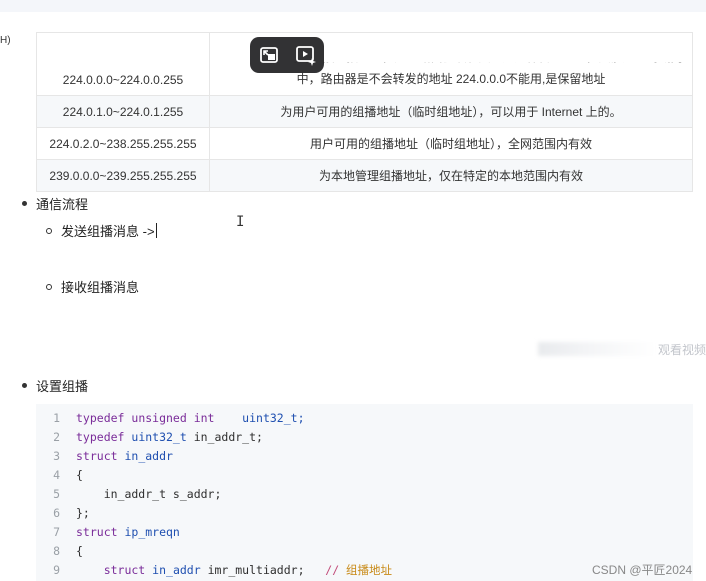 Image resolution: width=706 pixels, height=581 pixels. I want to click on blurred-placeholder, so click(597, 349).